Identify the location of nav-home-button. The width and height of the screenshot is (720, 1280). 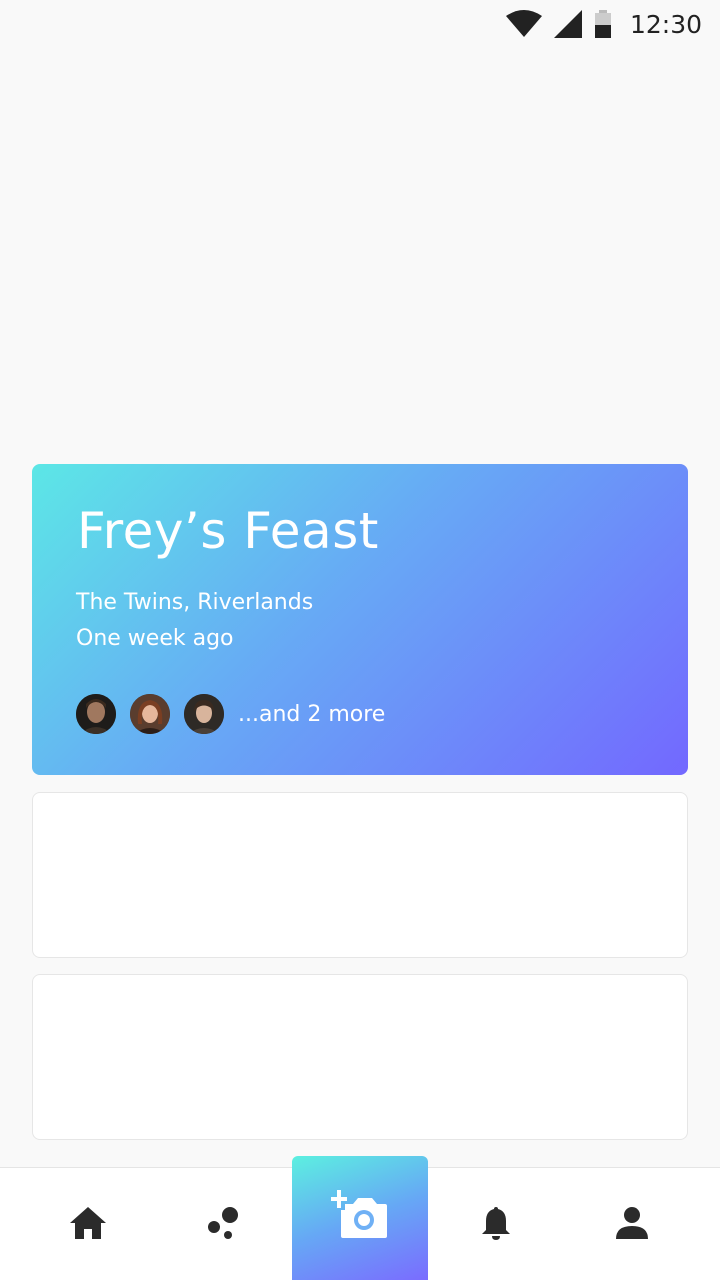
(88, 1224).